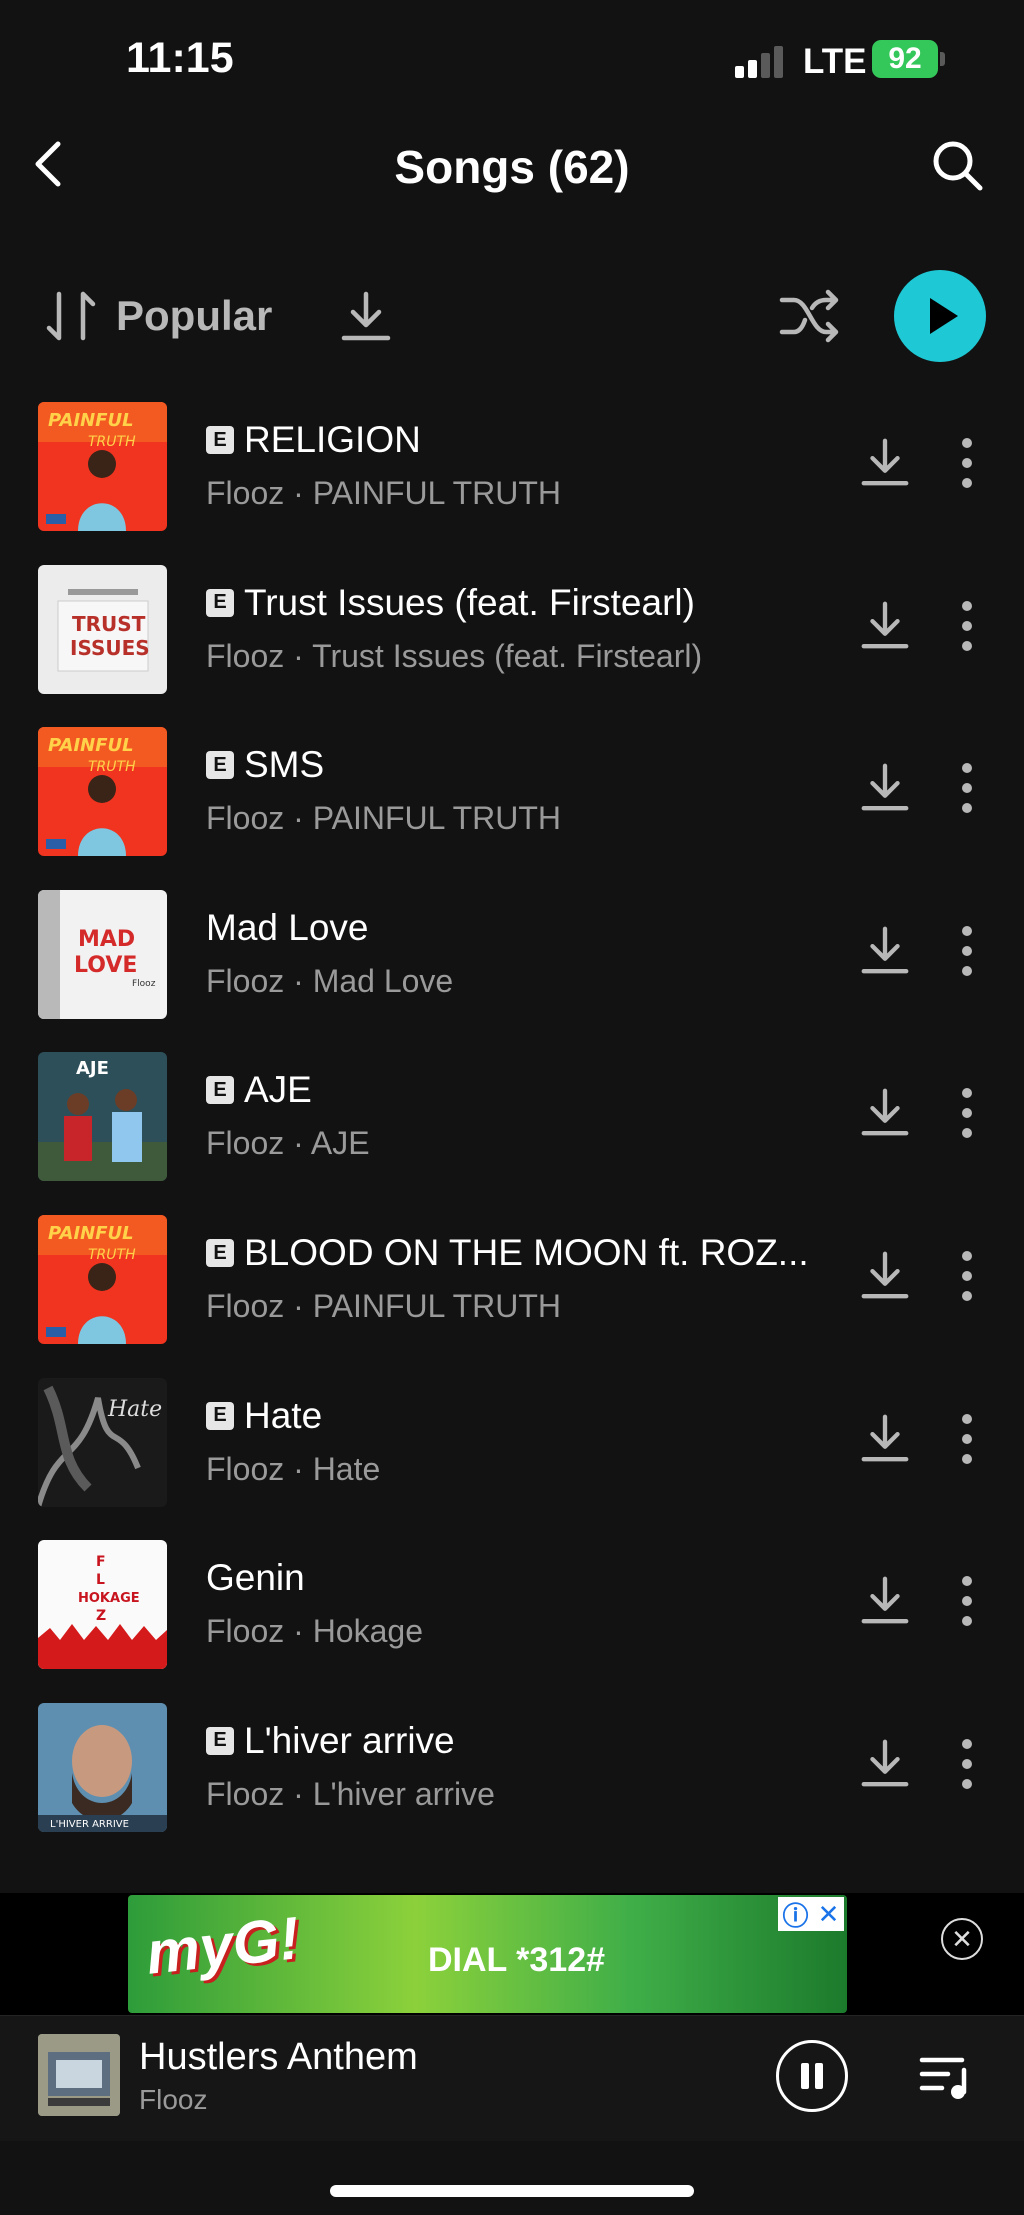 The width and height of the screenshot is (1024, 2215). I want to click on song-subtitle: Flooz · L'hiver arrive, so click(350, 1793).